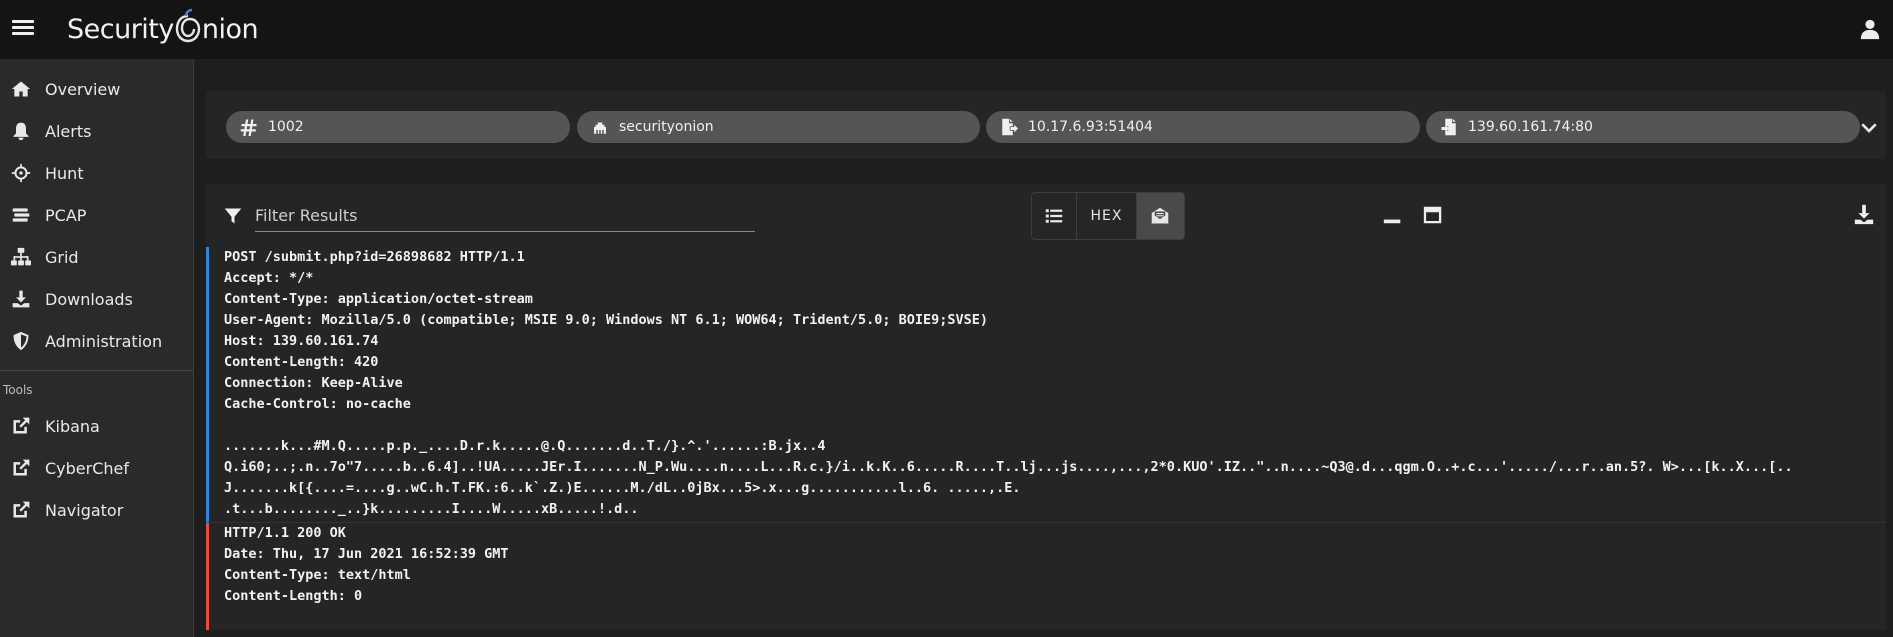 The width and height of the screenshot is (1893, 637). Describe the element at coordinates (21, 131) in the screenshot. I see `bell-icon` at that location.